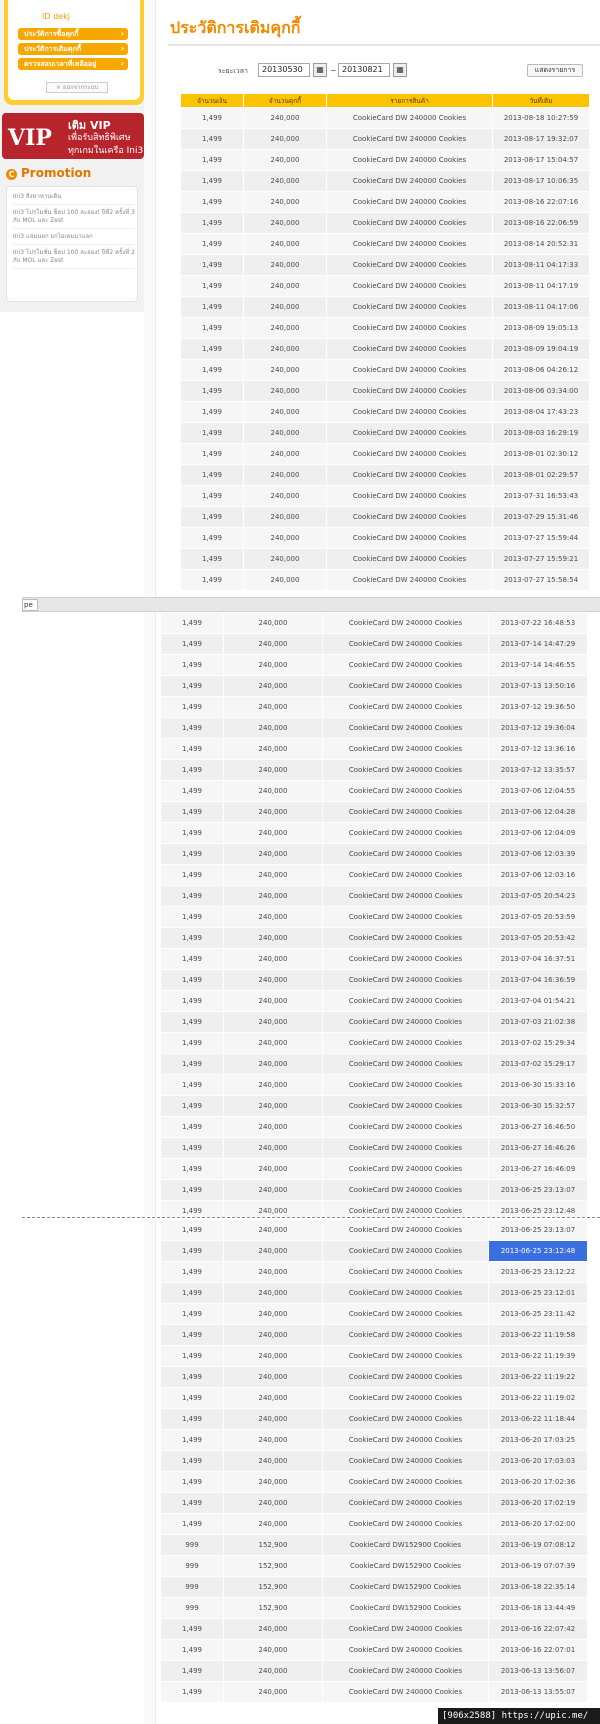  What do you see at coordinates (541, 580) in the screenshot?
I see `cell-date: 2013-07-27 15:58:54` at bounding box center [541, 580].